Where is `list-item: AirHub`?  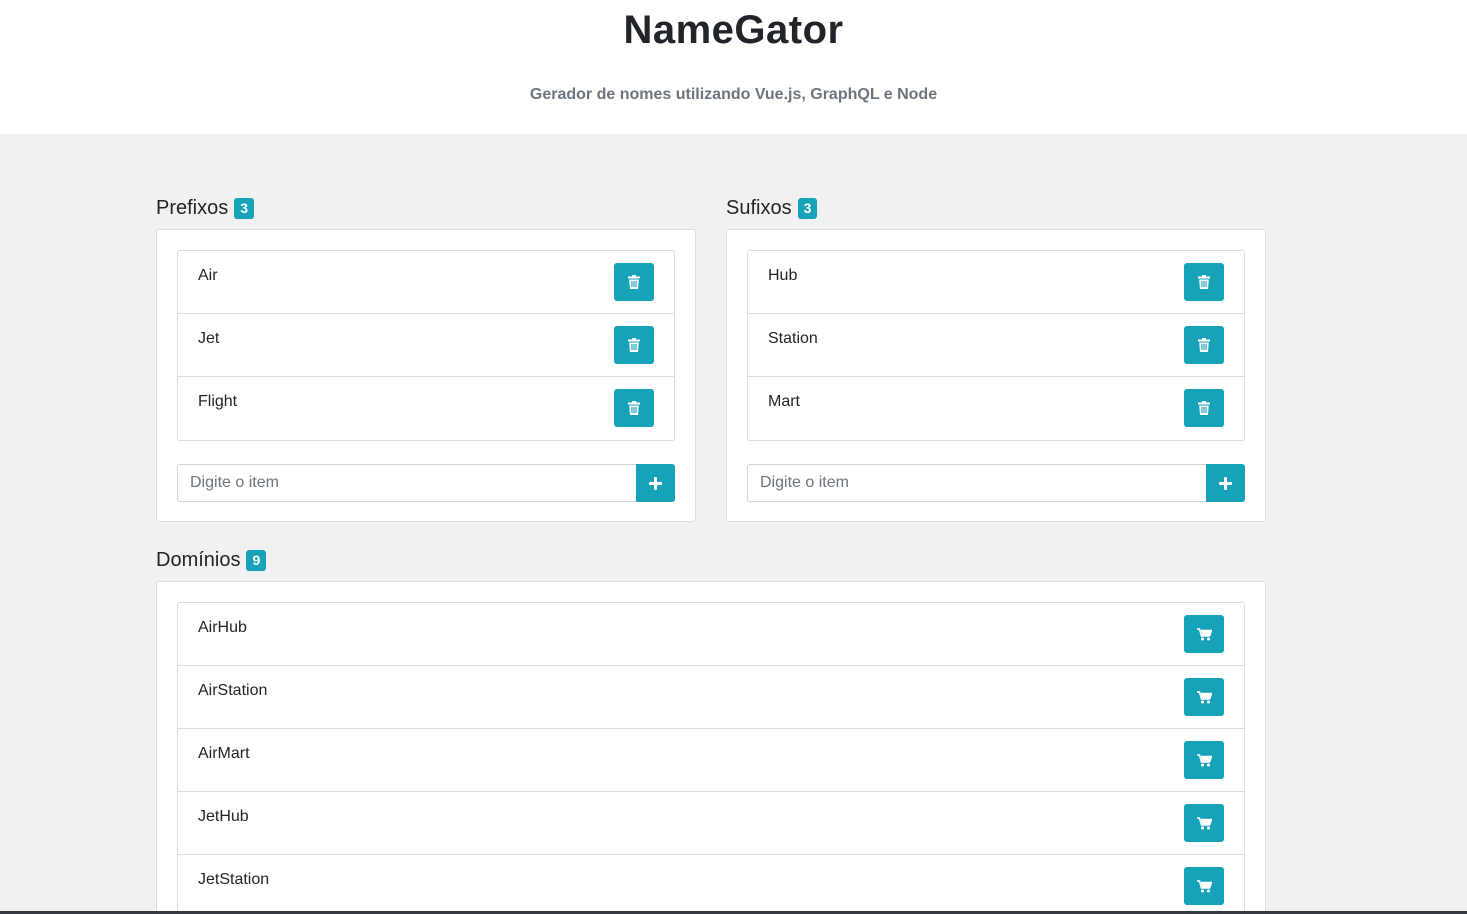 list-item: AirHub is located at coordinates (711, 634).